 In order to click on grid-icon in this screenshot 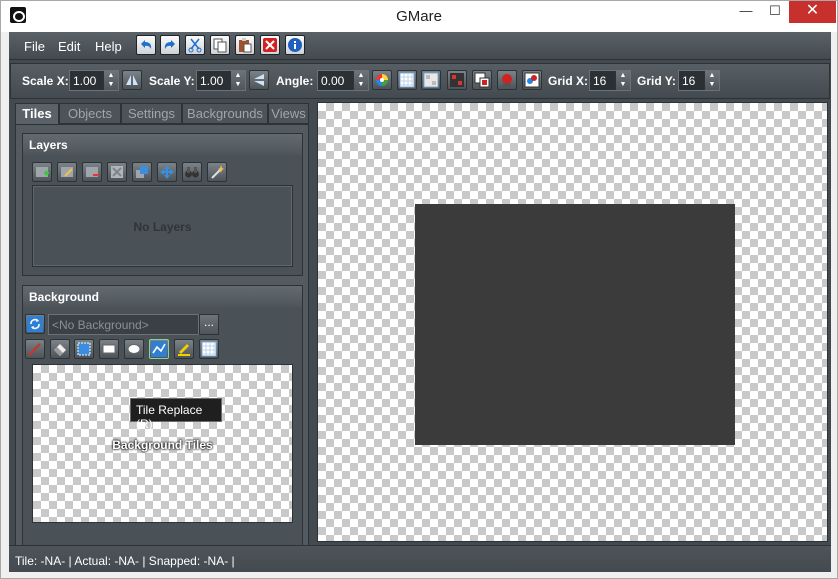, I will do `click(209, 349)`.